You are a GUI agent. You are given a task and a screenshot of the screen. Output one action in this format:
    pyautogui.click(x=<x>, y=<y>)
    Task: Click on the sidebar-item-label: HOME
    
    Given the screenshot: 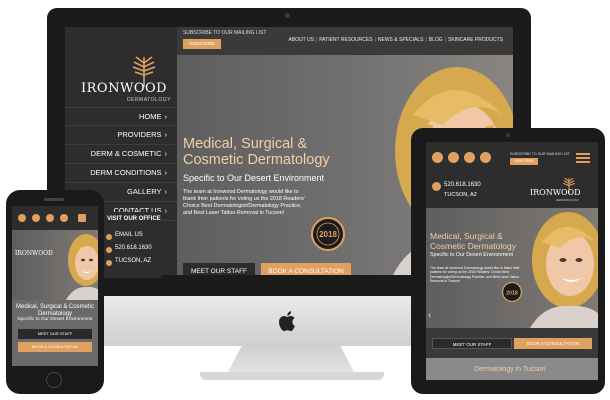 What is the action you would take?
    pyautogui.click(x=150, y=116)
    